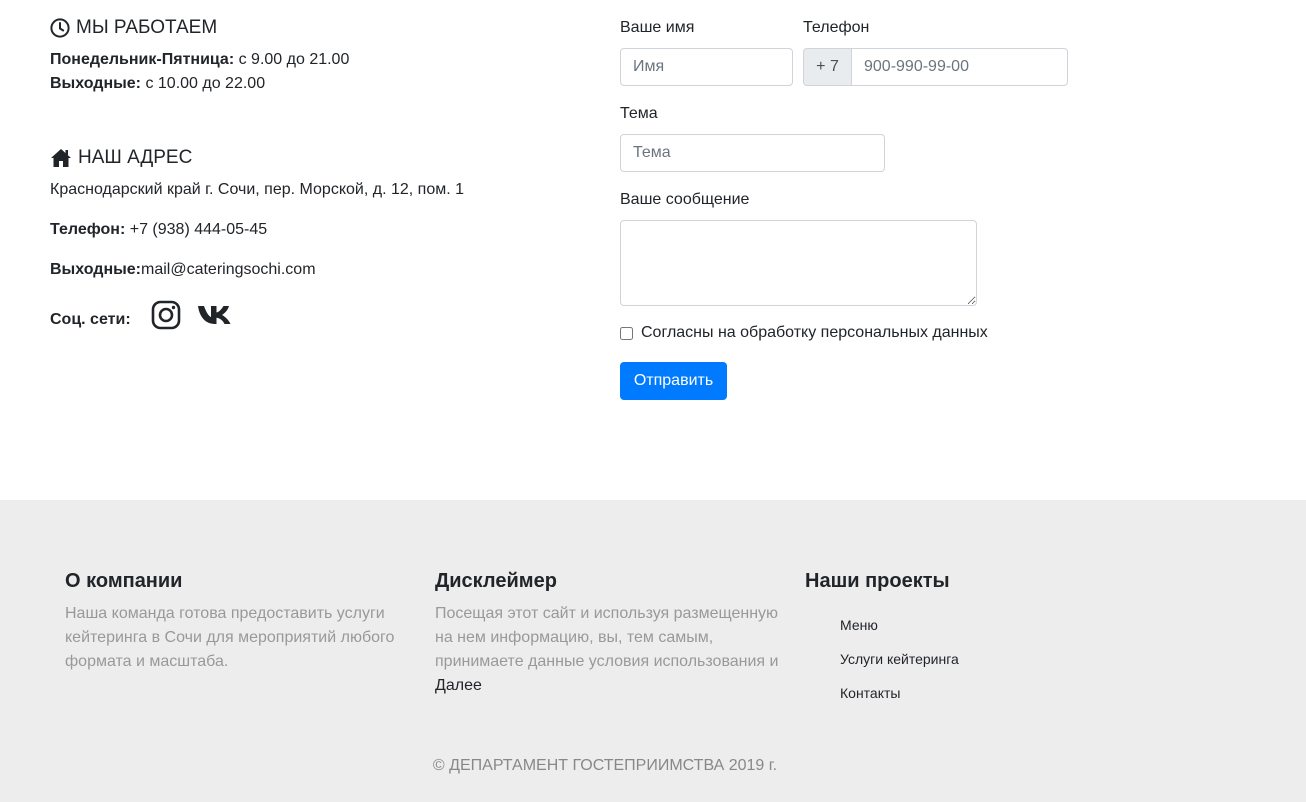 The height and width of the screenshot is (802, 1306). I want to click on address-heading: НАШ АДРЕС, so click(121, 158).